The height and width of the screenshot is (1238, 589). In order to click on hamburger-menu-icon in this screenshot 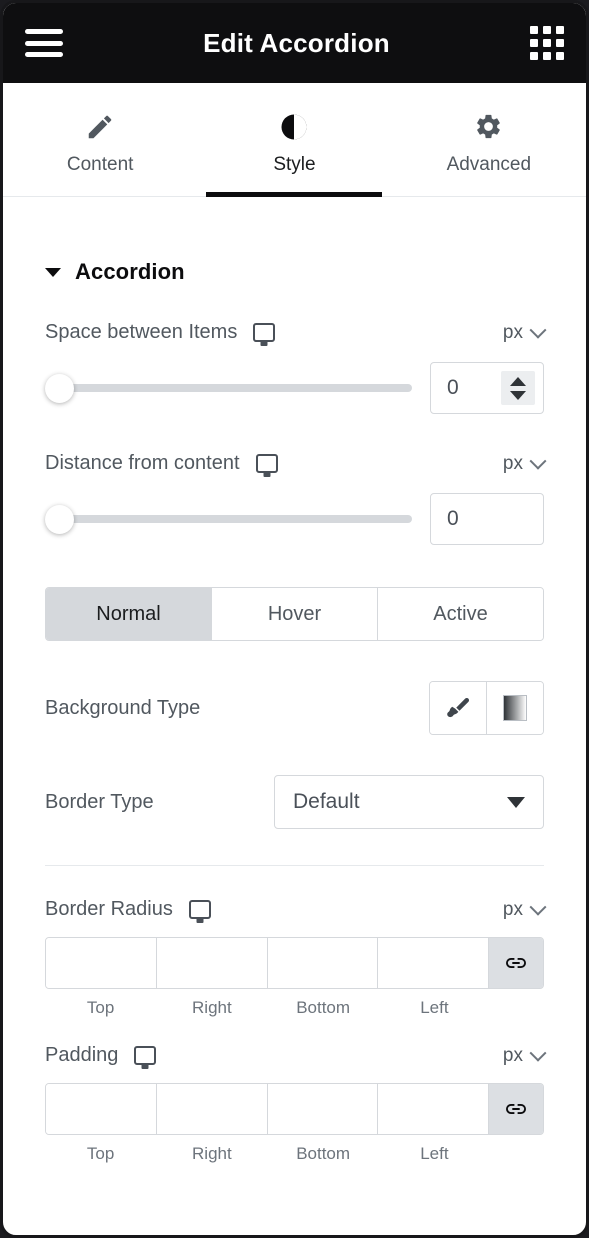, I will do `click(44, 43)`.